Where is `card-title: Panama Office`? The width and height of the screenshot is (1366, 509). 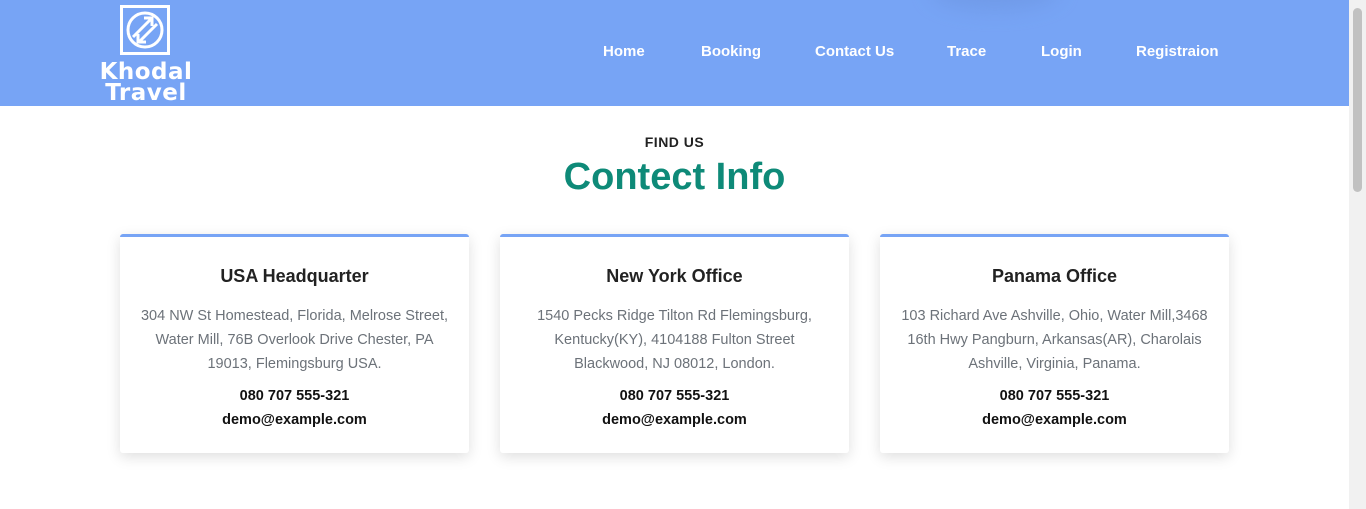
card-title: Panama Office is located at coordinates (1054, 276).